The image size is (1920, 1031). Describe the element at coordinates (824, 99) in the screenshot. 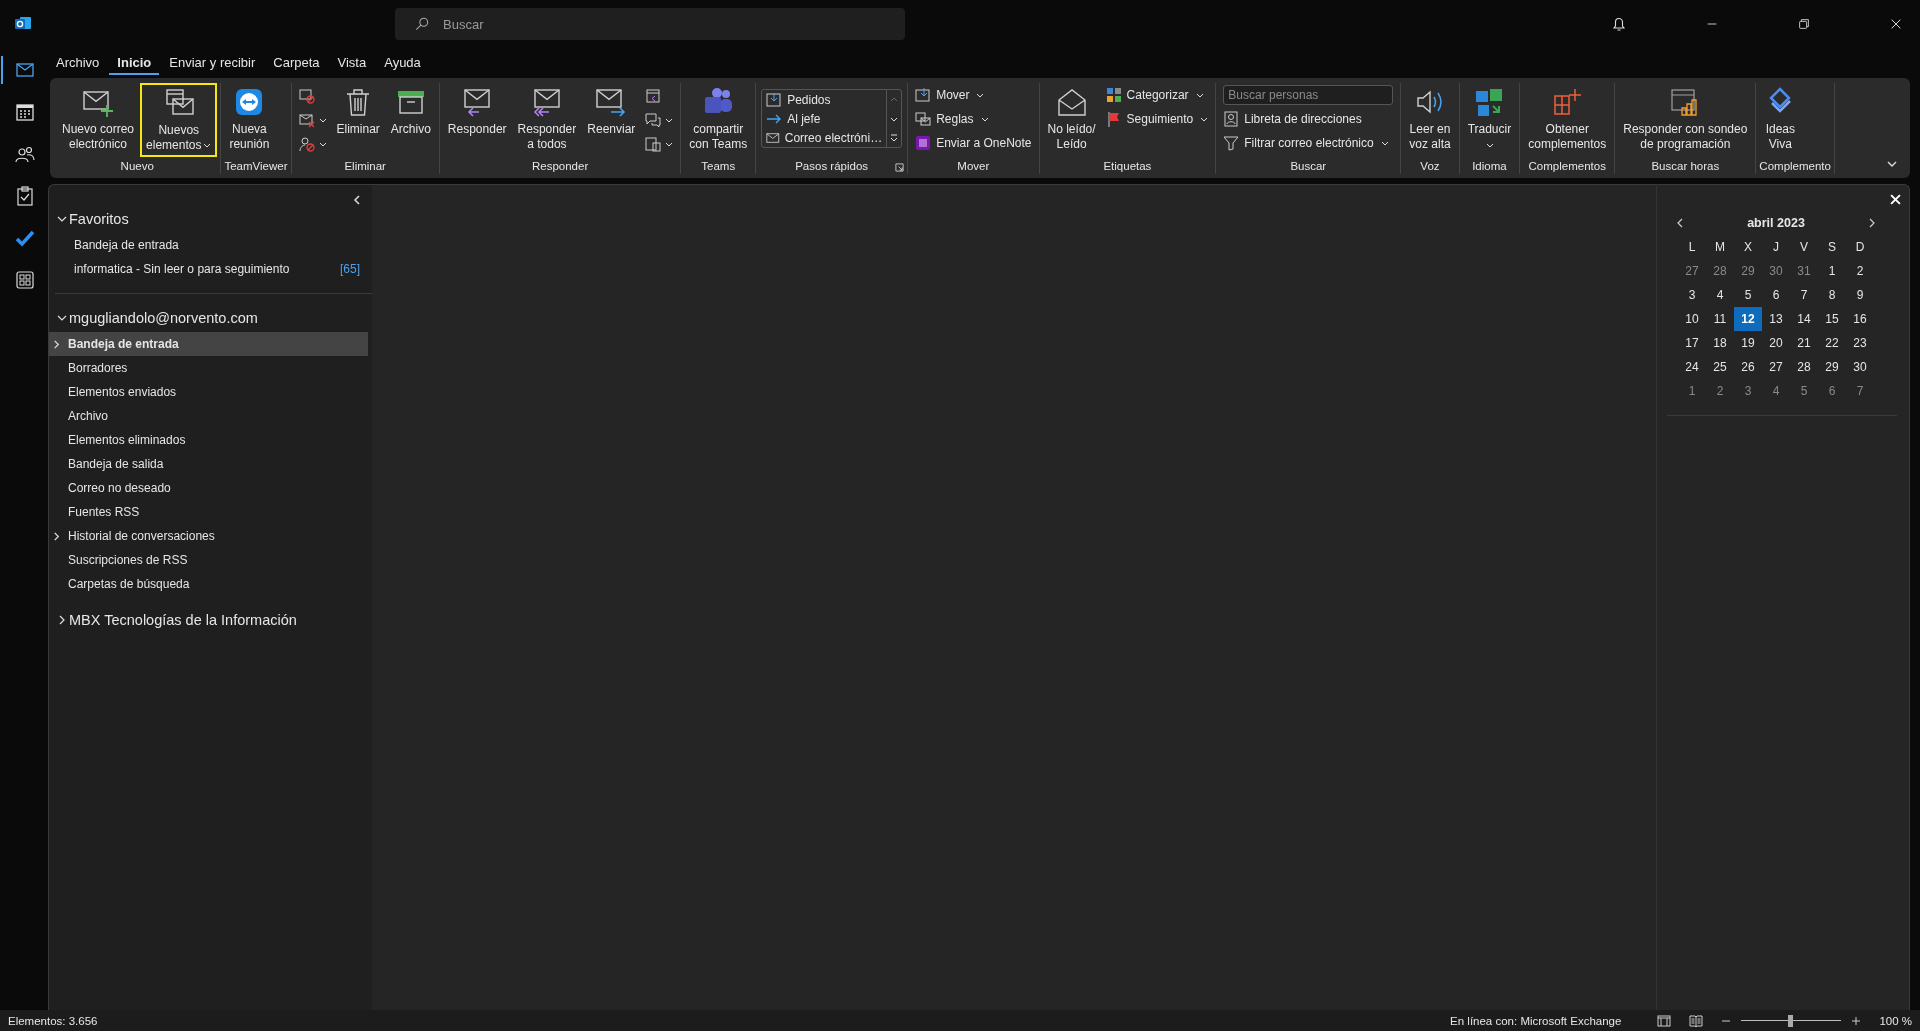

I see `quick-step-item: Pedidos` at that location.